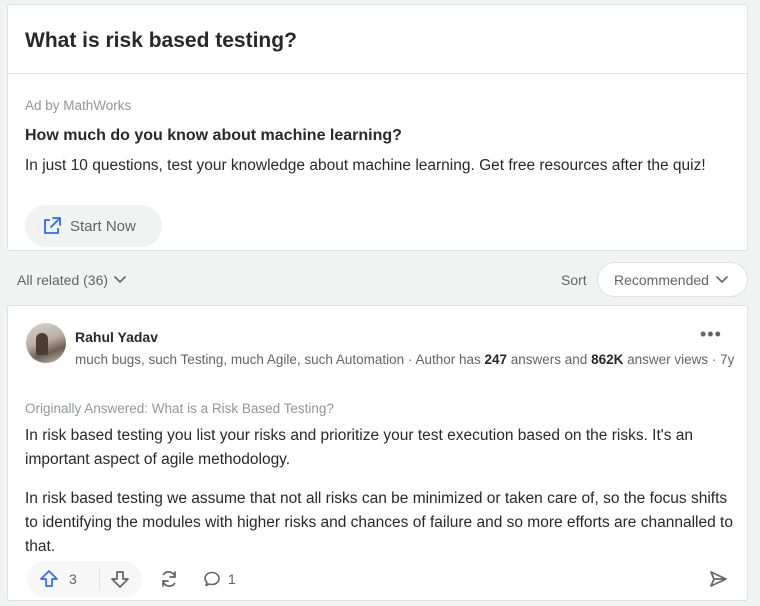 The width and height of the screenshot is (760, 606). Describe the element at coordinates (116, 337) in the screenshot. I see `author-name: Rahul Yadav` at that location.